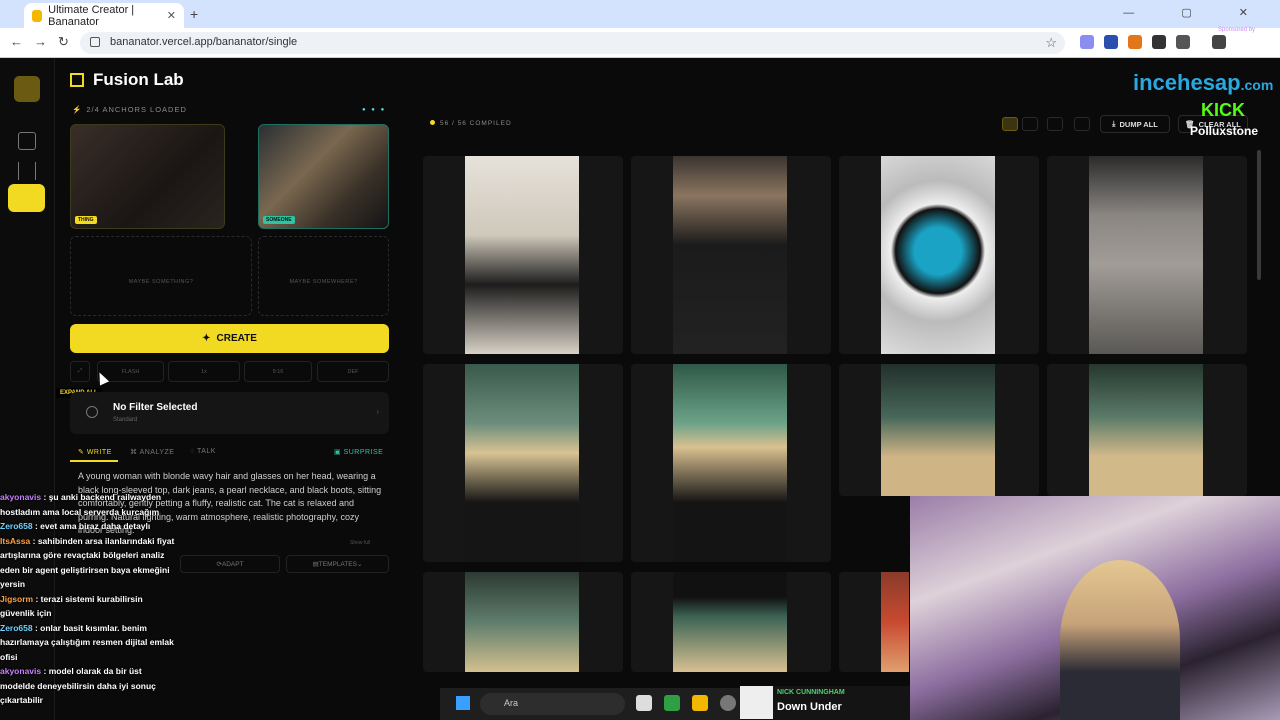  I want to click on chrome-icon, so click(672, 703).